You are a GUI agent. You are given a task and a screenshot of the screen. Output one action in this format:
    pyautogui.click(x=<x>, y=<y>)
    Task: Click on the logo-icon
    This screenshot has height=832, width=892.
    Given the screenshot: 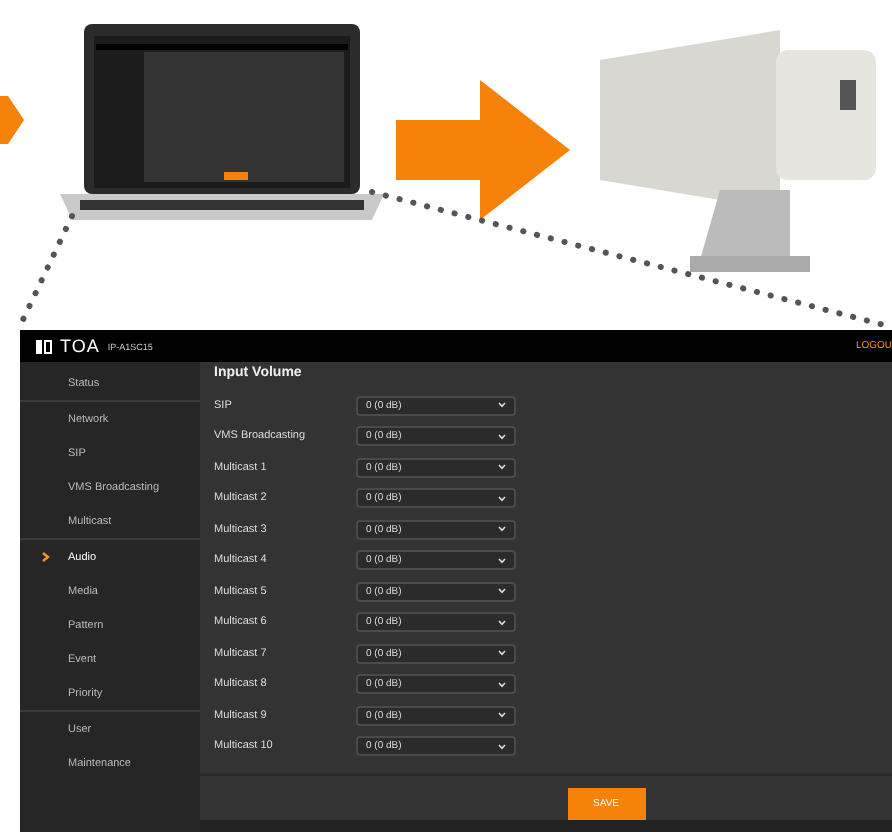 What is the action you would take?
    pyautogui.click(x=44, y=346)
    